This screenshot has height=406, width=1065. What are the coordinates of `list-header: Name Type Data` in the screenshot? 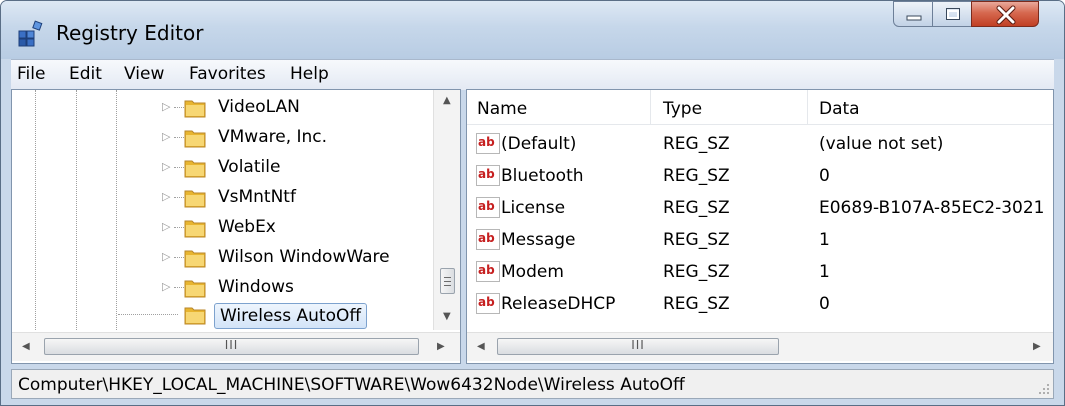 It's located at (760, 107).